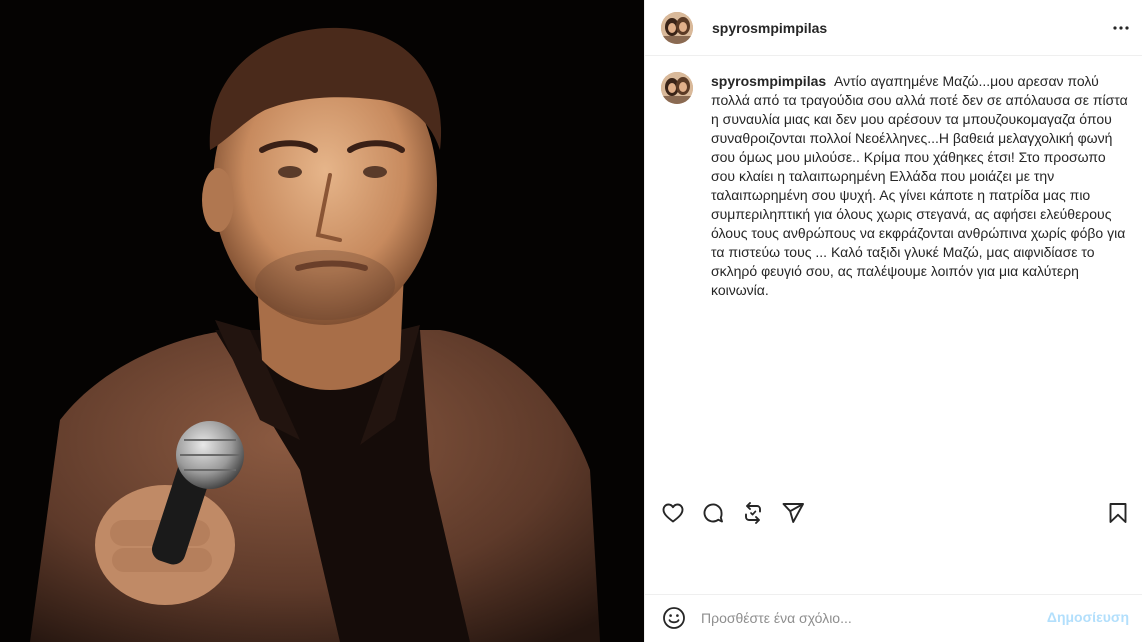  I want to click on comment-button, so click(713, 513).